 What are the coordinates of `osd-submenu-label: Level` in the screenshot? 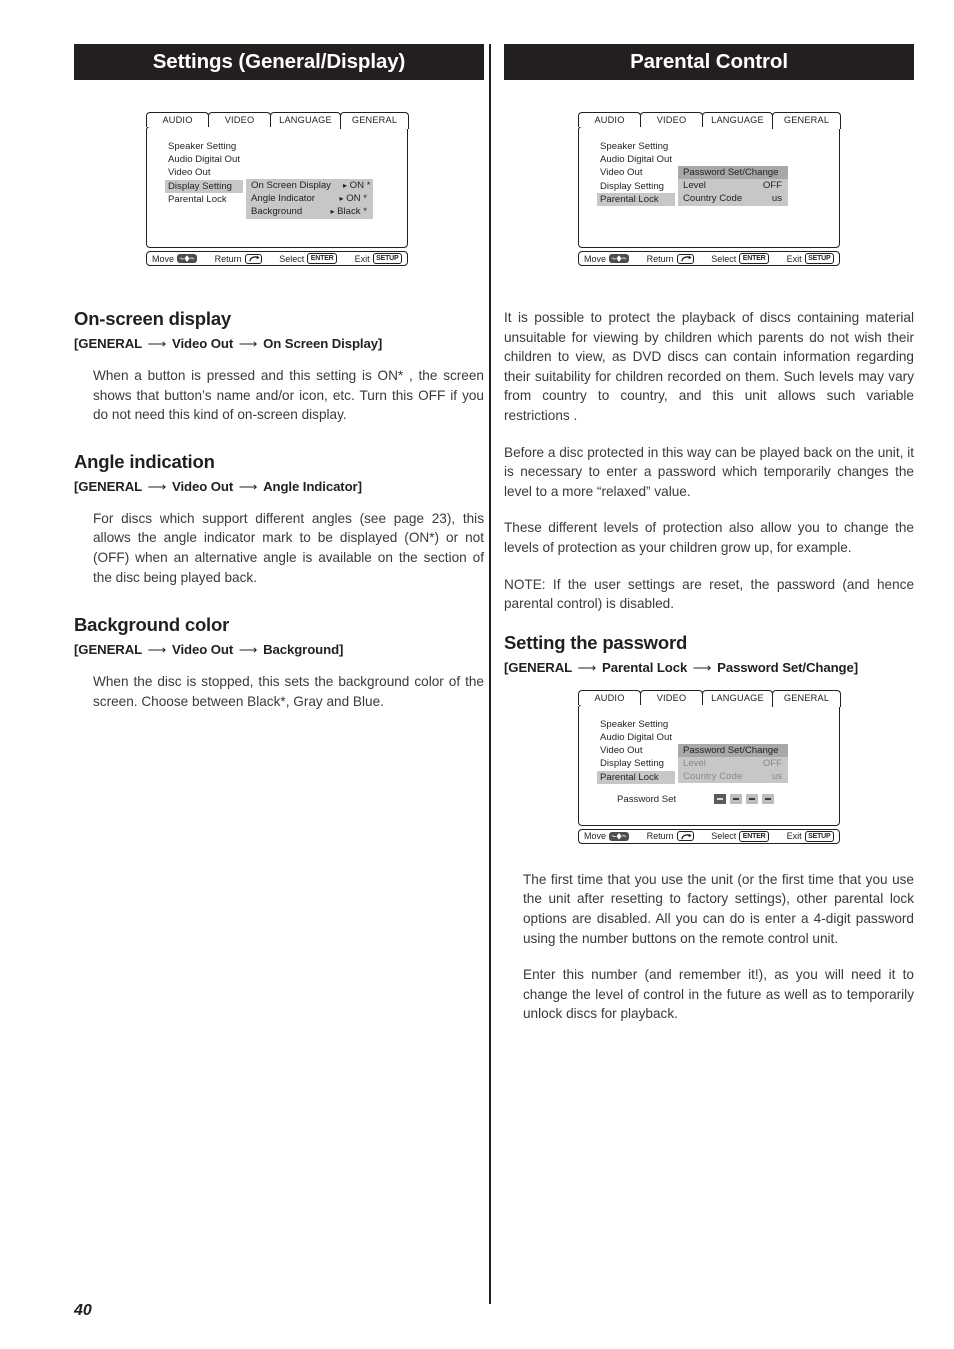 It's located at (694, 763).